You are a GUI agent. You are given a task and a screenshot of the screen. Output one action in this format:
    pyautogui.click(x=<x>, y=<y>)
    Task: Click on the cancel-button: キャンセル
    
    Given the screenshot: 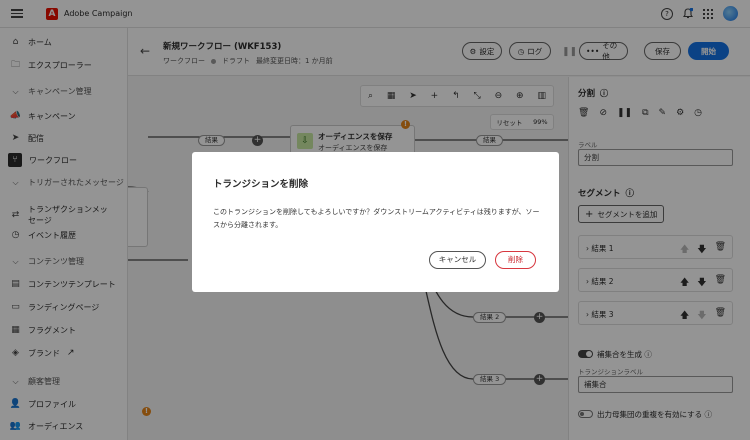 What is the action you would take?
    pyautogui.click(x=457, y=260)
    